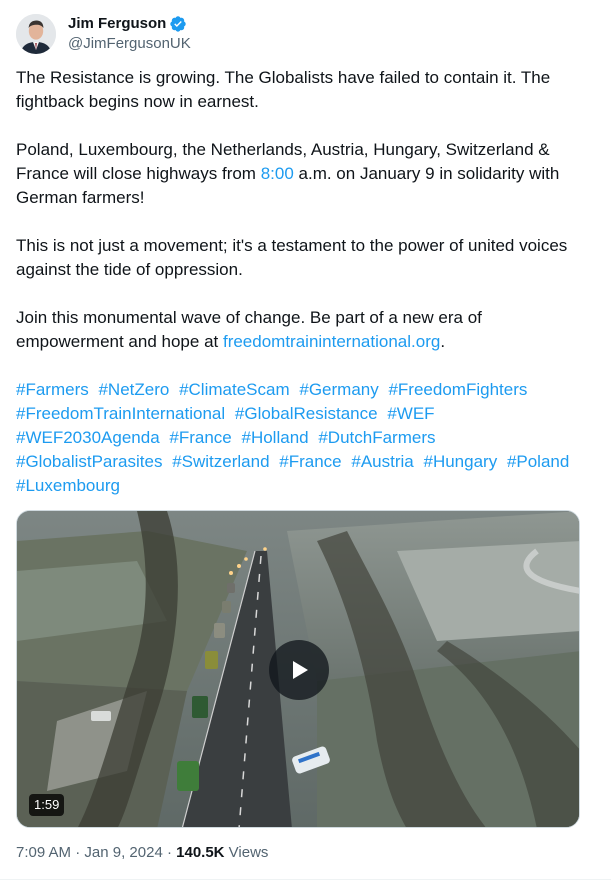 The image size is (611, 881). Describe the element at coordinates (120, 413) in the screenshot. I see `hashtag-link: #FreedomTrainInternational` at that location.